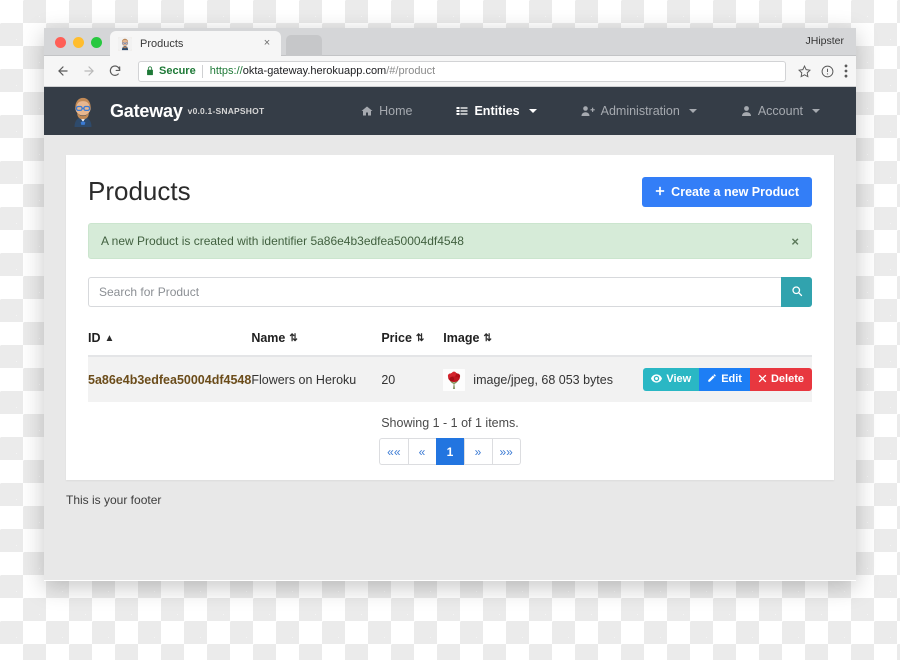 The width and height of the screenshot is (900, 660). What do you see at coordinates (170, 341) in the screenshot?
I see `column-header-id: ID ▲` at bounding box center [170, 341].